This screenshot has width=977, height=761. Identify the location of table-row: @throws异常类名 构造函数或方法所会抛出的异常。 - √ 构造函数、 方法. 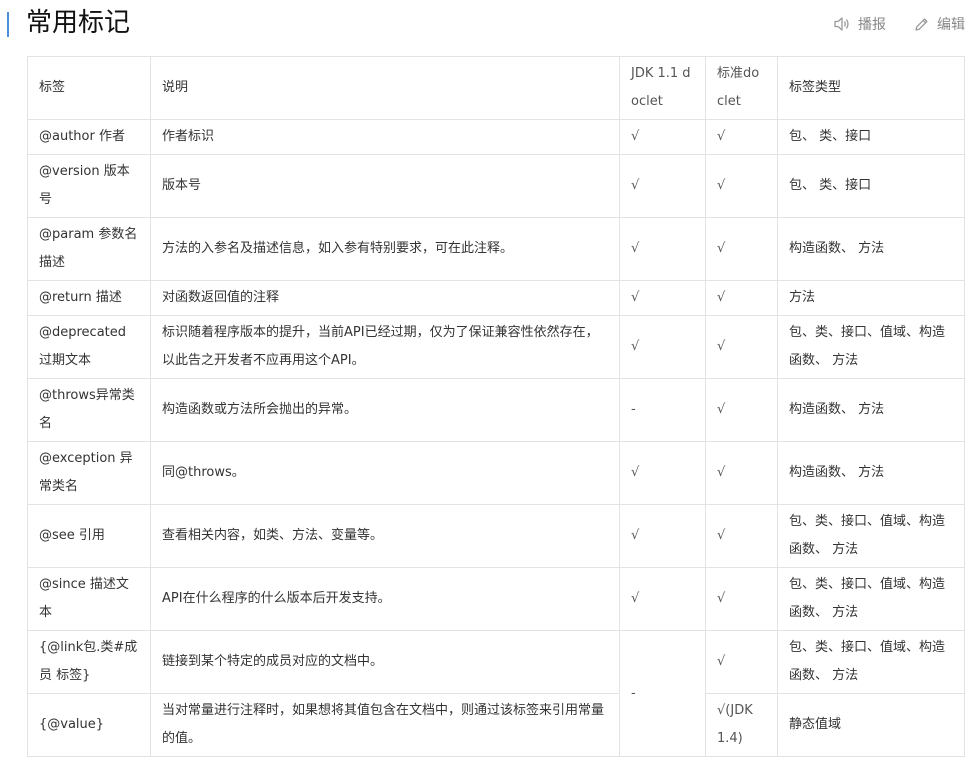
(496, 410).